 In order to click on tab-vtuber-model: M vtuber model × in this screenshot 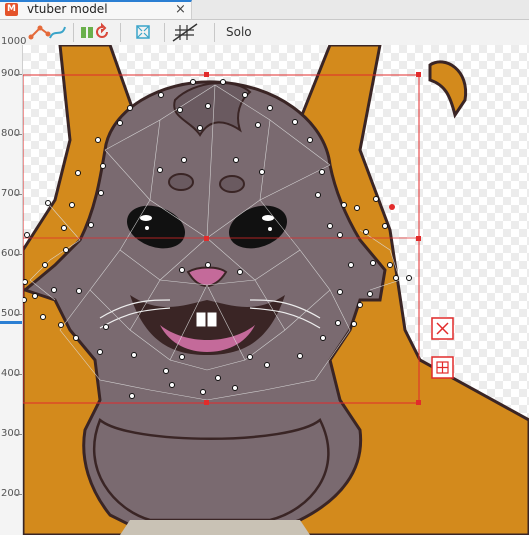, I will do `click(96, 9)`.